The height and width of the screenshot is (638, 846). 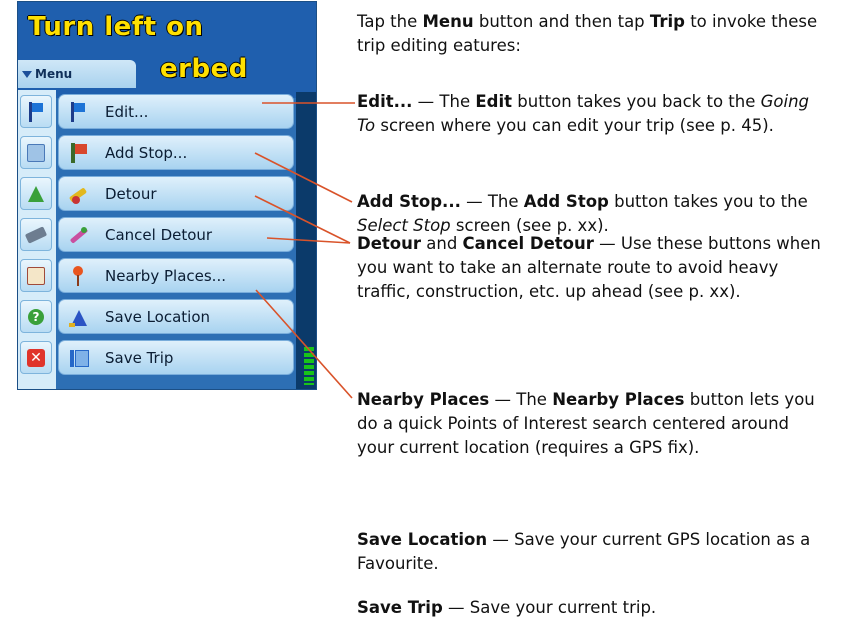 I want to click on callout-add-stop, so click(x=303, y=177).